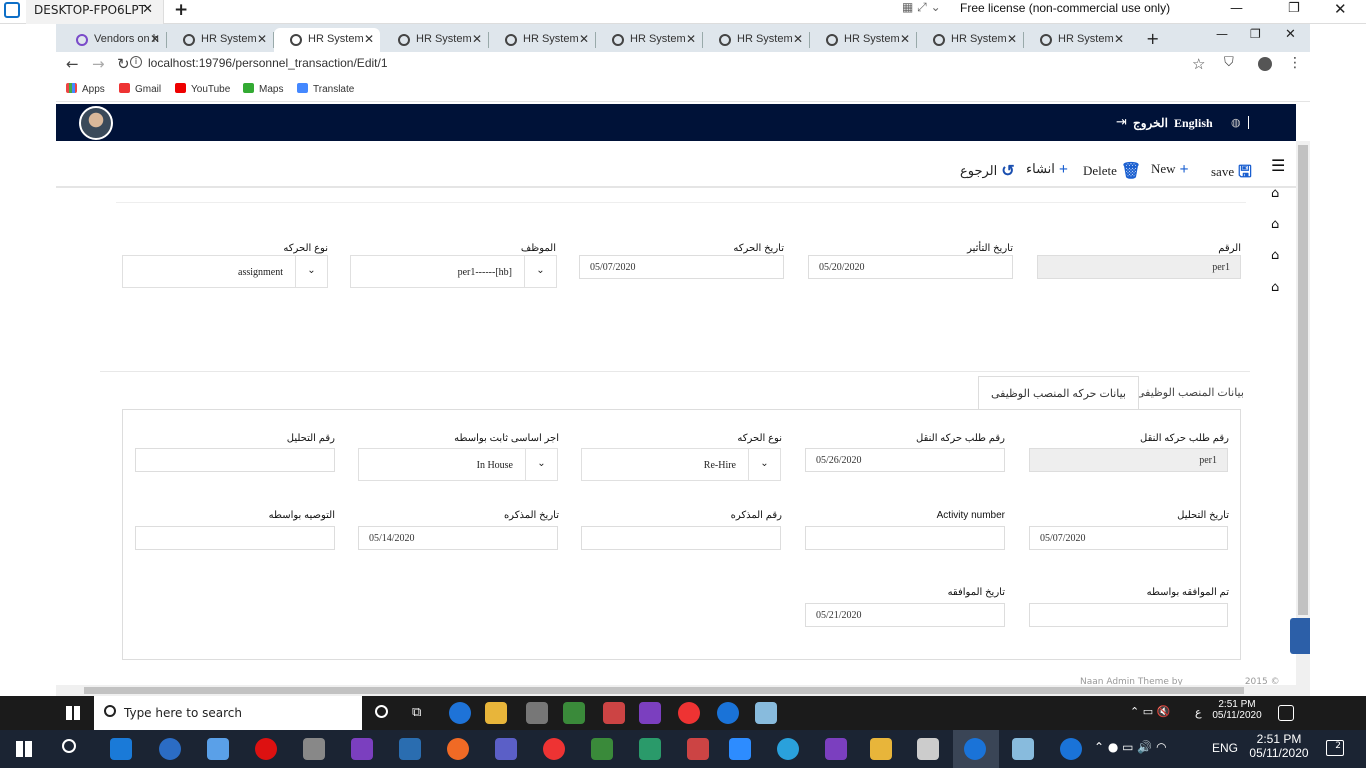 Image resolution: width=1366 pixels, height=768 pixels. I want to click on avatar, so click(96, 123).